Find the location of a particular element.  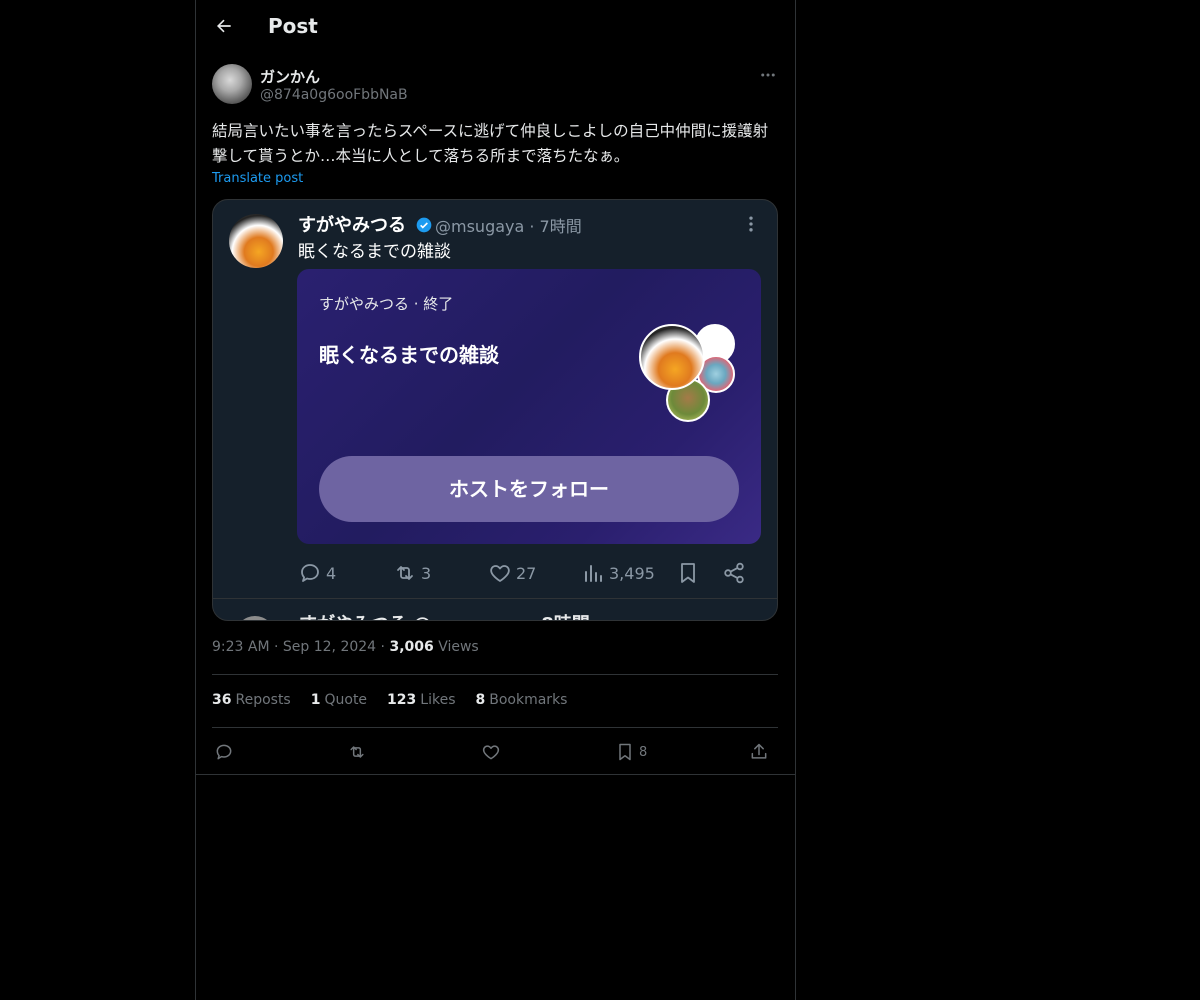

host-avatar is located at coordinates (672, 357).